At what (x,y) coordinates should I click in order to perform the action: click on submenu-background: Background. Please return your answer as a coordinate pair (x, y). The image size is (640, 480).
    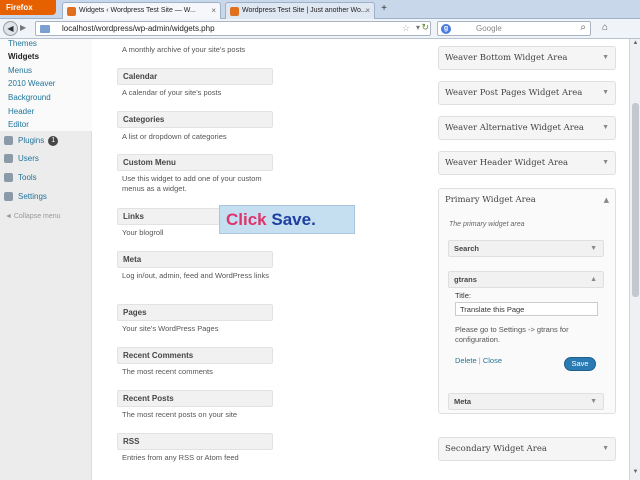
    Looking at the image, I should click on (29, 97).